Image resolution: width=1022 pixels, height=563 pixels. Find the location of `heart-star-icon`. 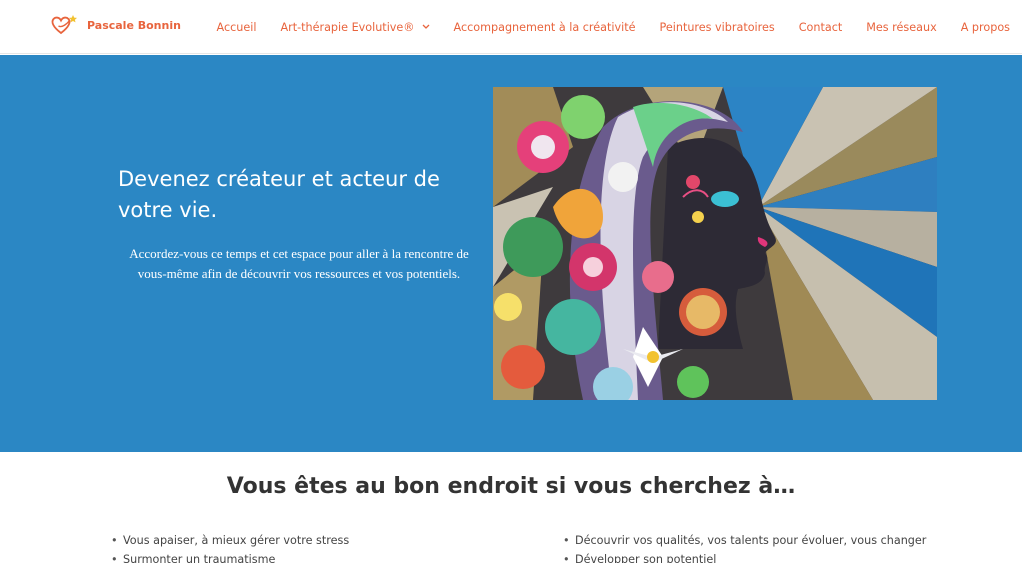

heart-star-icon is located at coordinates (64, 25).